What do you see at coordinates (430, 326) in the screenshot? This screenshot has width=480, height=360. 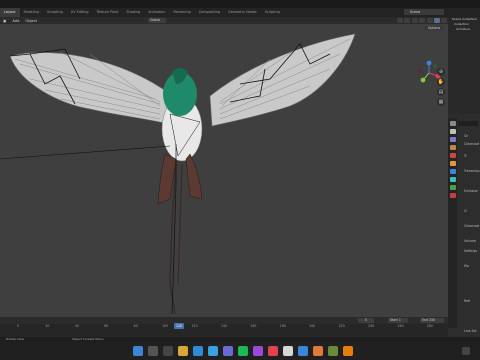 I see `ruler-tick-label: 280` at bounding box center [430, 326].